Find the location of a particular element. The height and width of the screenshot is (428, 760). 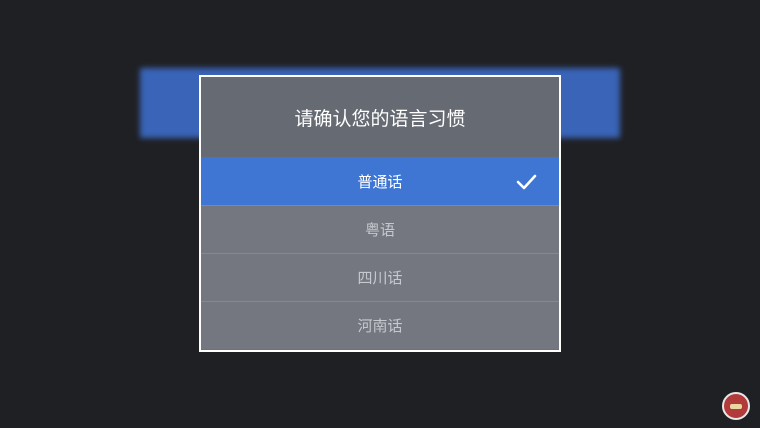

option-label: 河南话 is located at coordinates (380, 326).